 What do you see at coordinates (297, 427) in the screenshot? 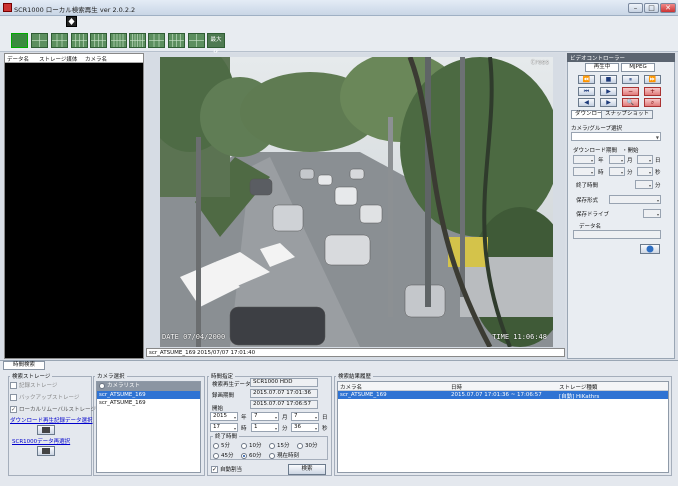
I see `second-value: 36` at bounding box center [297, 427].